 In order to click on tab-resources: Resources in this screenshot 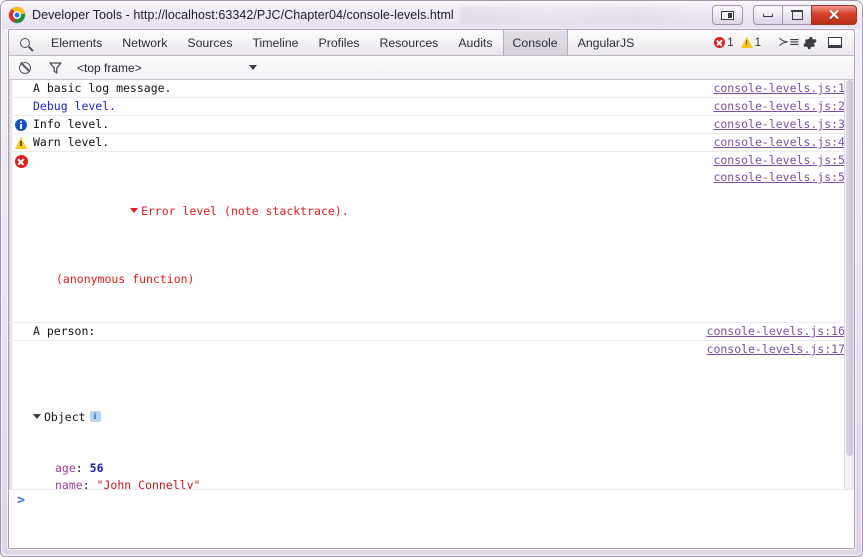, I will do `click(409, 42)`.